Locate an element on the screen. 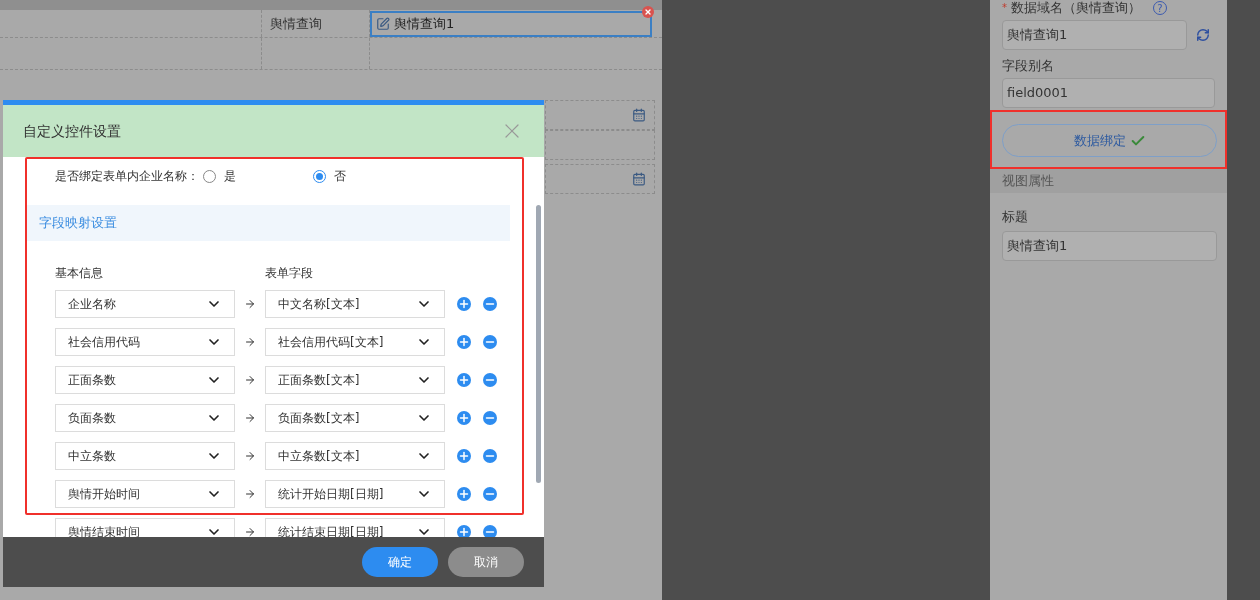 The image size is (1260, 600). field-label: 字段别名 is located at coordinates (1028, 66).